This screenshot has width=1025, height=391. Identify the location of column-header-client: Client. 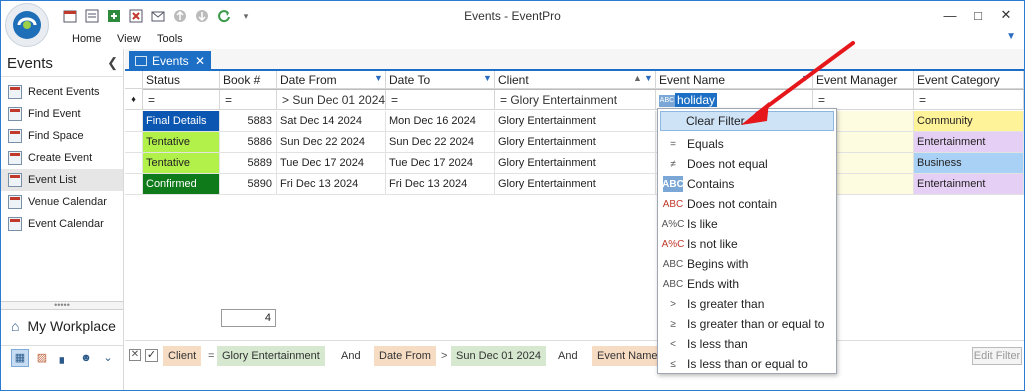
(575, 80).